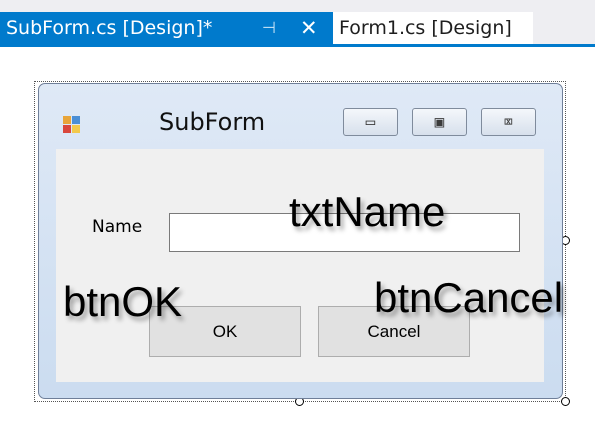  What do you see at coordinates (367, 211) in the screenshot?
I see `txtname-callout: txtName` at bounding box center [367, 211].